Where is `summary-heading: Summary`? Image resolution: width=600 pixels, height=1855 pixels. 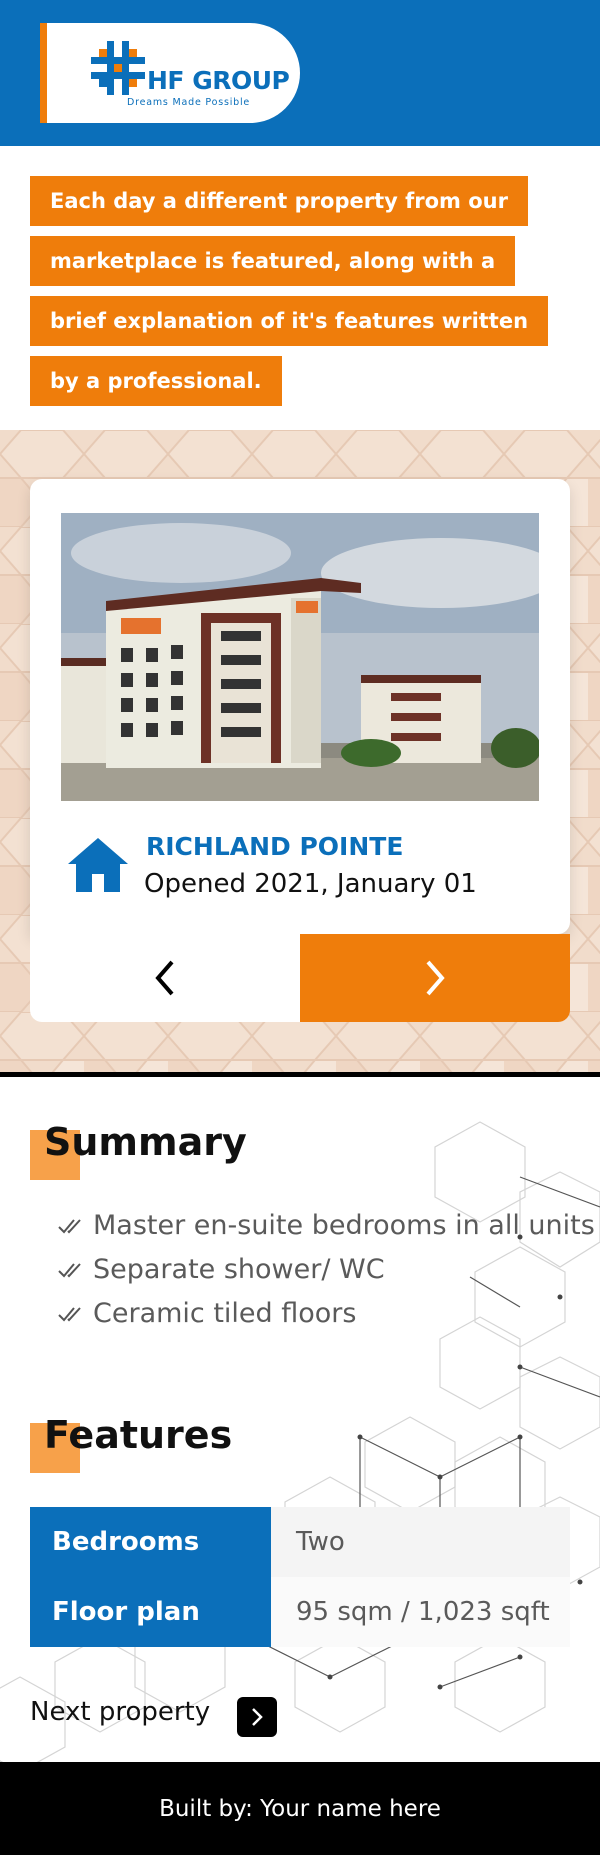
summary-heading: Summary is located at coordinates (138, 1150).